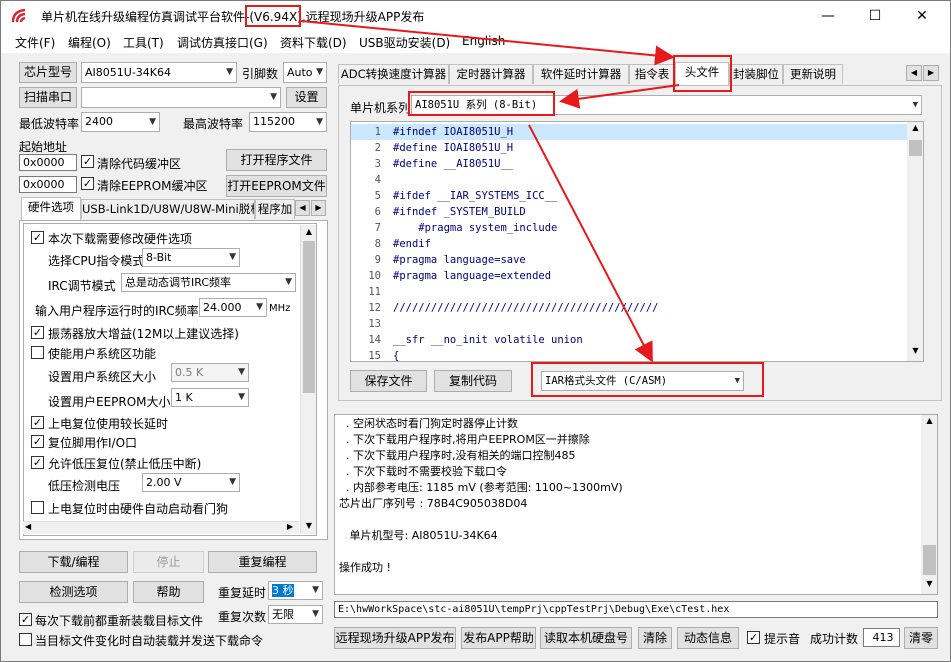 Image resolution: width=951 pixels, height=662 pixels. Describe the element at coordinates (168, 562) in the screenshot. I see `stop-button: 停止` at that location.